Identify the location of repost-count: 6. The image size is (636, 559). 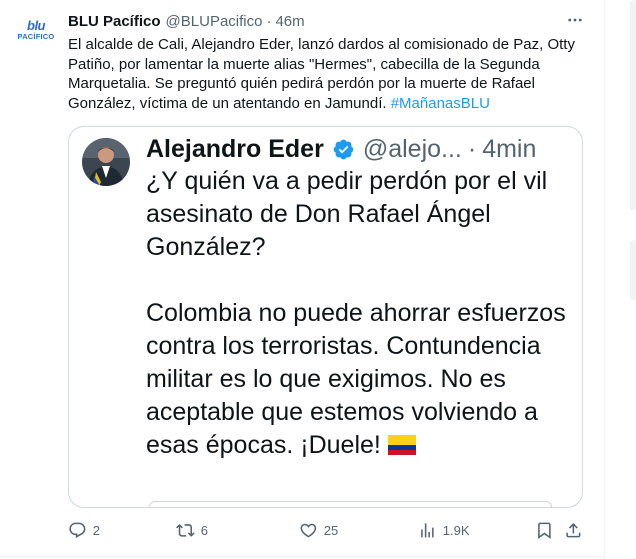
(204, 530).